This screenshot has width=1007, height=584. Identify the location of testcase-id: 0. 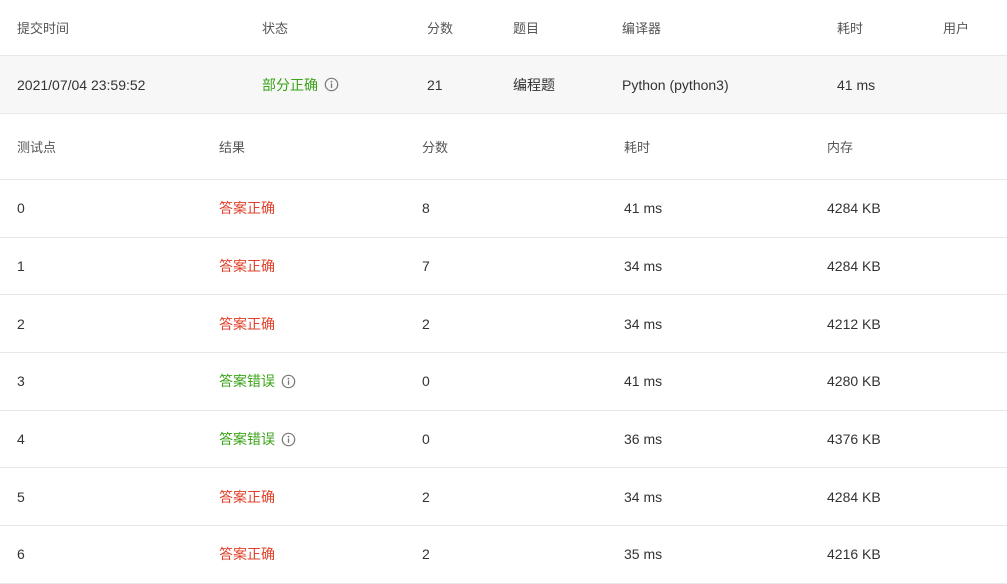
(21, 208).